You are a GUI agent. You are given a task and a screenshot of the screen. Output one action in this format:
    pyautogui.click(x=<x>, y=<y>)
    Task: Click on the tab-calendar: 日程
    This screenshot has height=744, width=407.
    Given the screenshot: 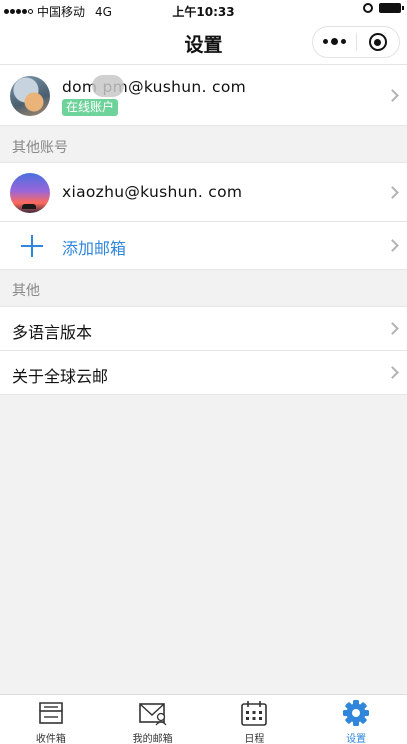 What is the action you would take?
    pyautogui.click(x=255, y=719)
    